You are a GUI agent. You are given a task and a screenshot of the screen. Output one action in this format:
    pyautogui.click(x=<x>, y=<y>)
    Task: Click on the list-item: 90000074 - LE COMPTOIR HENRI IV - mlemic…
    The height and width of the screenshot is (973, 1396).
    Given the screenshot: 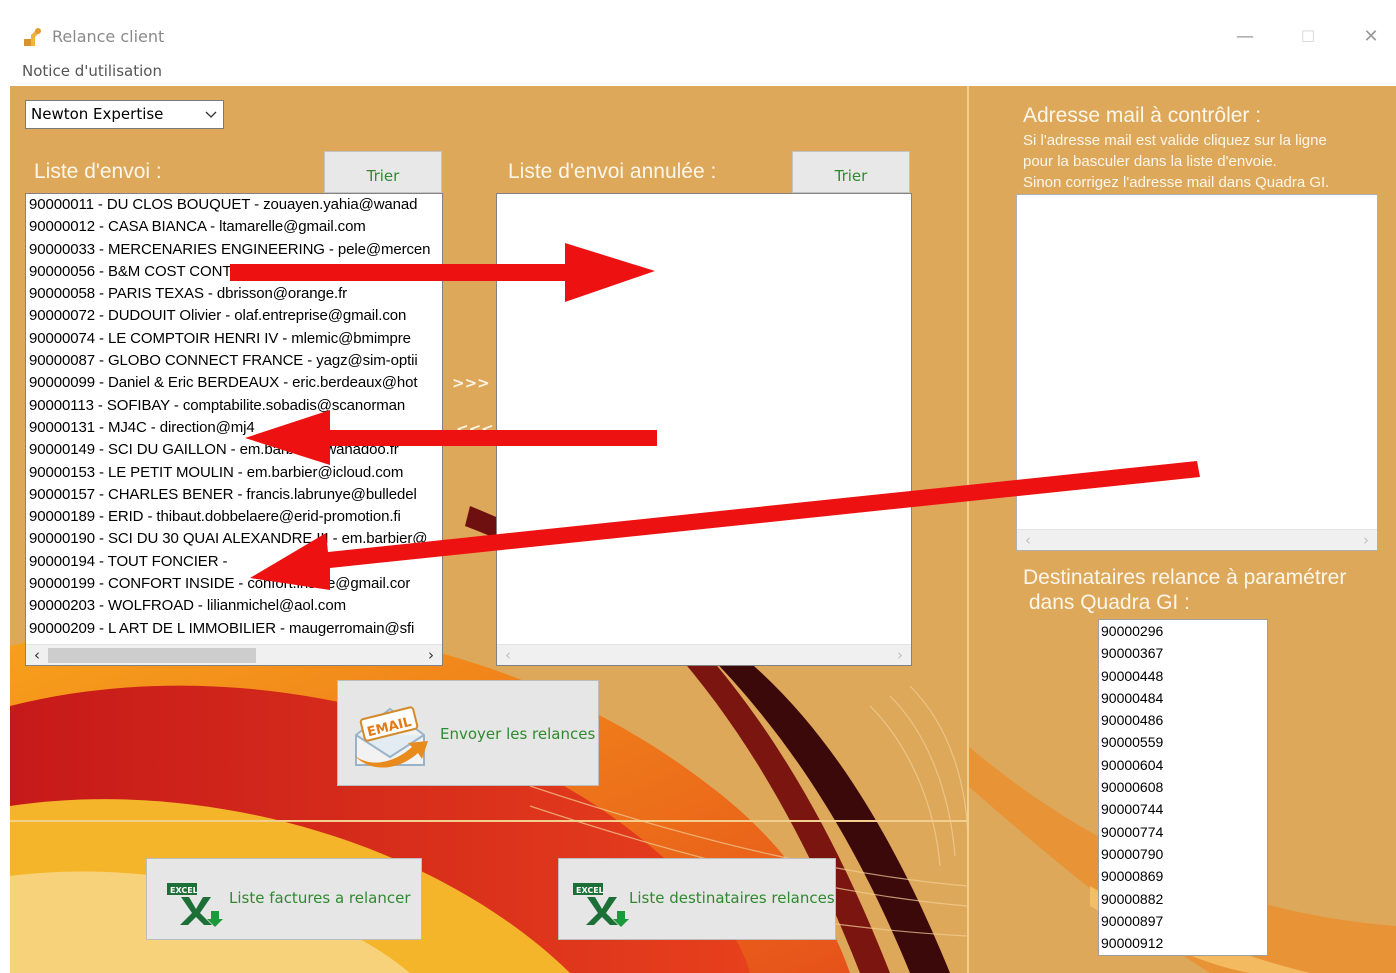 What is the action you would take?
    pyautogui.click(x=234, y=339)
    